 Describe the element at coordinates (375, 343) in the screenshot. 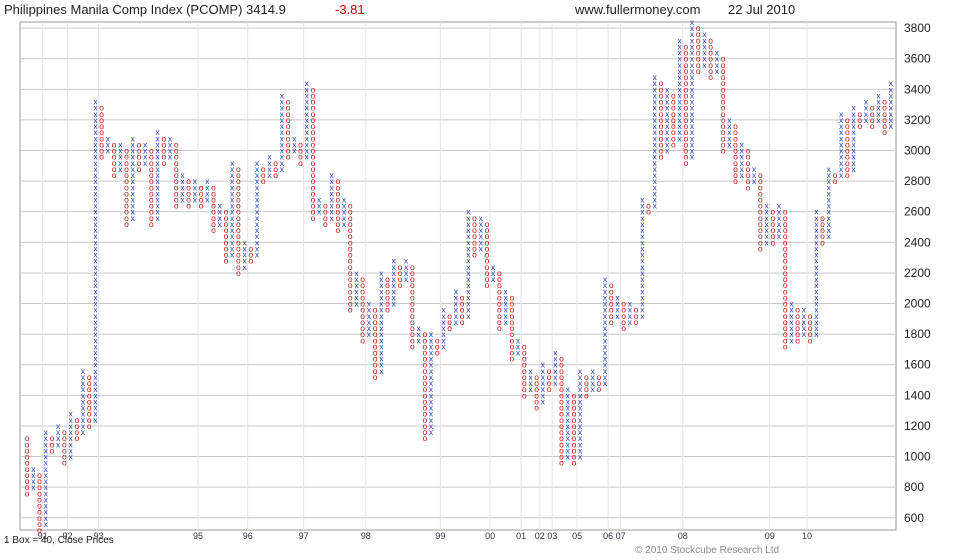

I see `o-column: oooooooooooo` at that location.